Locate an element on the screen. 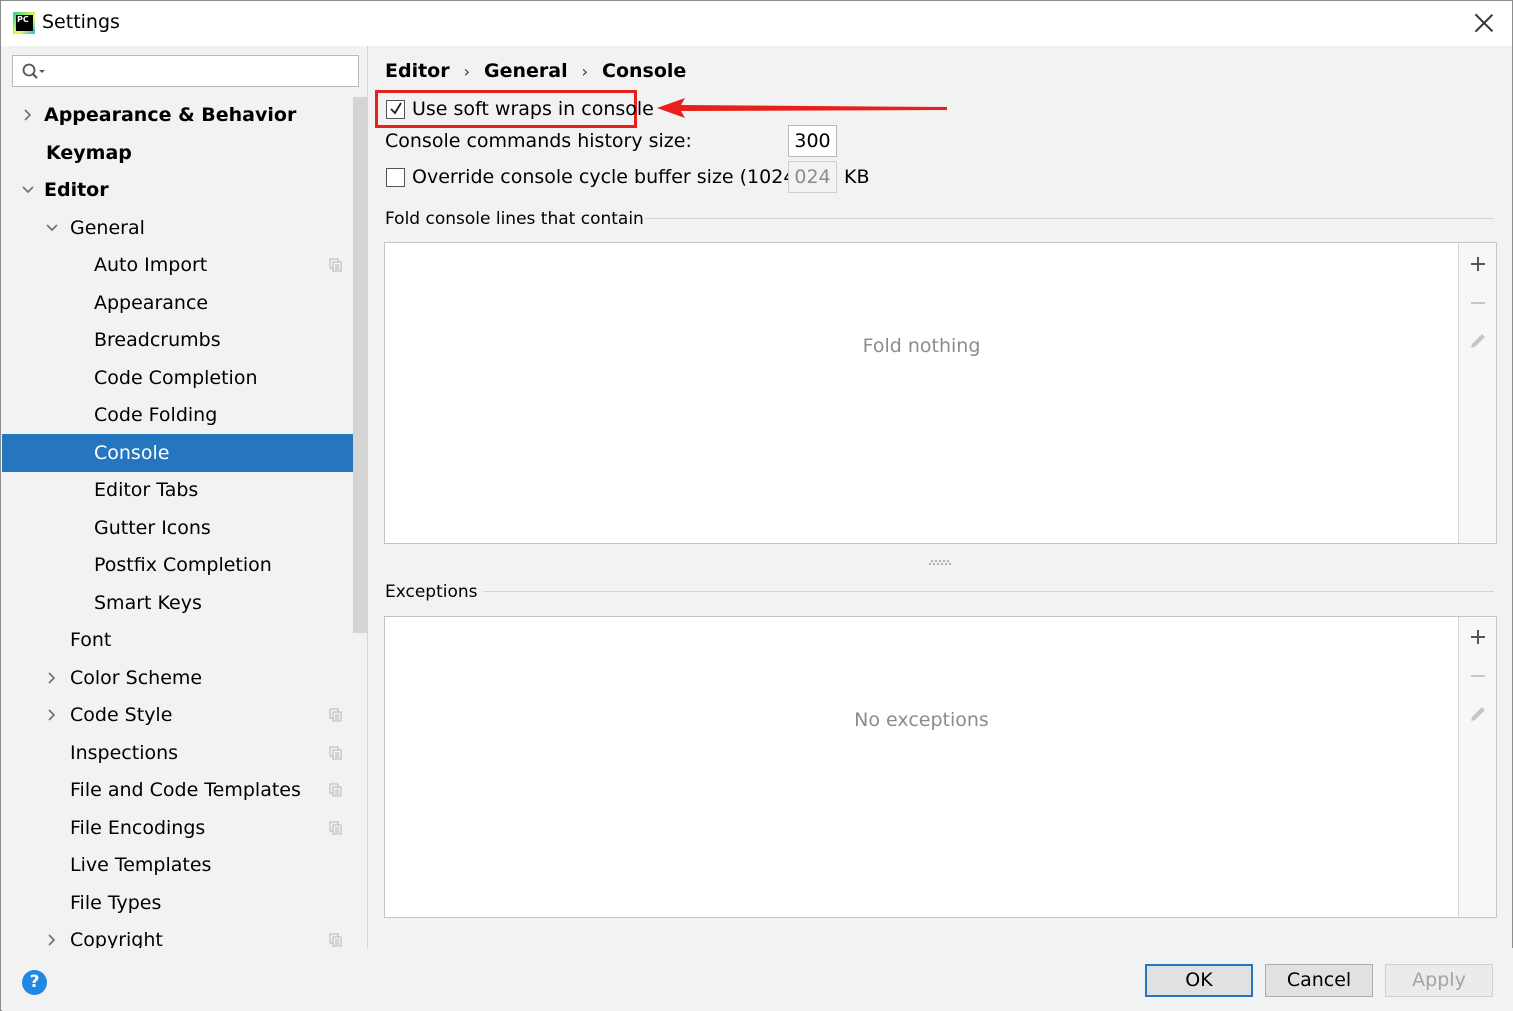  sidebar-item-file-and-code-templates: File and Code Templates is located at coordinates (178, 790).